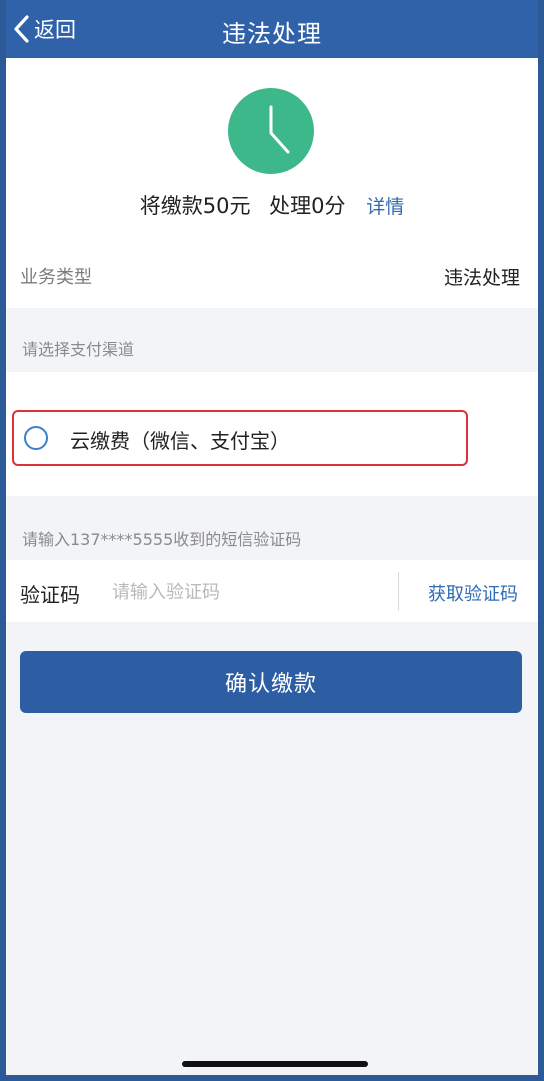 Image resolution: width=544 pixels, height=1081 pixels. What do you see at coordinates (398, 591) in the screenshot?
I see `divider` at bounding box center [398, 591].